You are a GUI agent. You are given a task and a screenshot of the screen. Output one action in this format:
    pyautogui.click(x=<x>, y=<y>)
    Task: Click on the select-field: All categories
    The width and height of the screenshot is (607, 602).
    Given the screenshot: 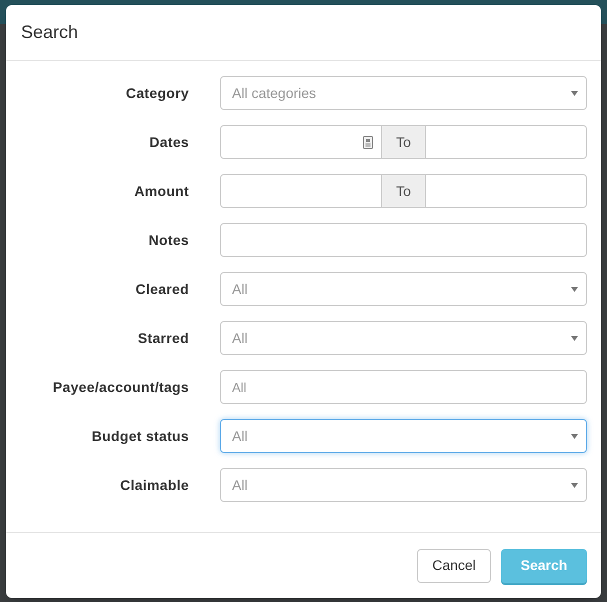 What is the action you would take?
    pyautogui.click(x=403, y=93)
    